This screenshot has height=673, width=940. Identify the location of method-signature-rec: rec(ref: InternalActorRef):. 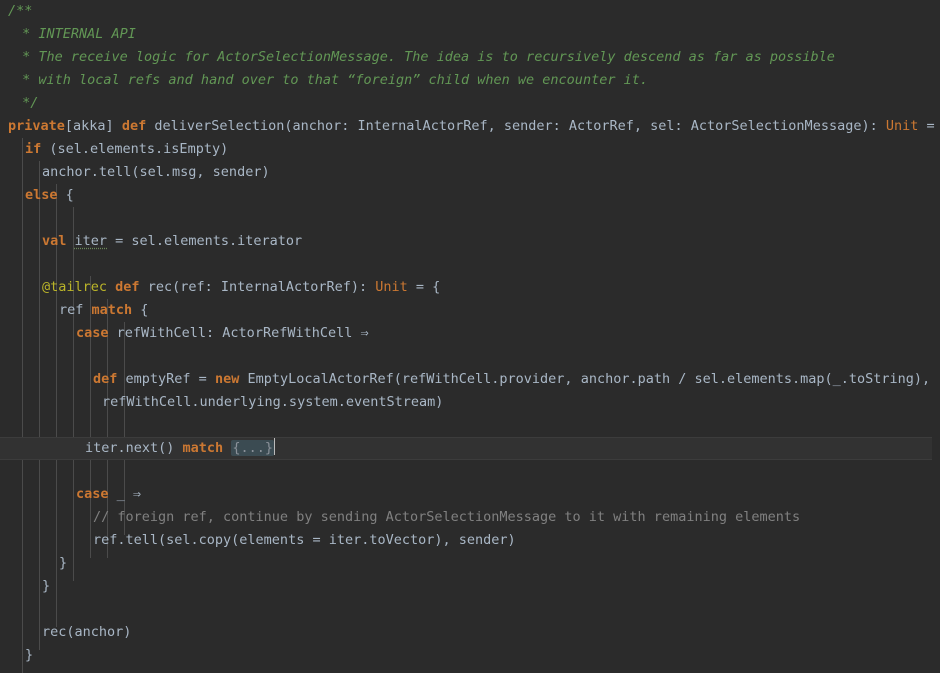
(257, 287).